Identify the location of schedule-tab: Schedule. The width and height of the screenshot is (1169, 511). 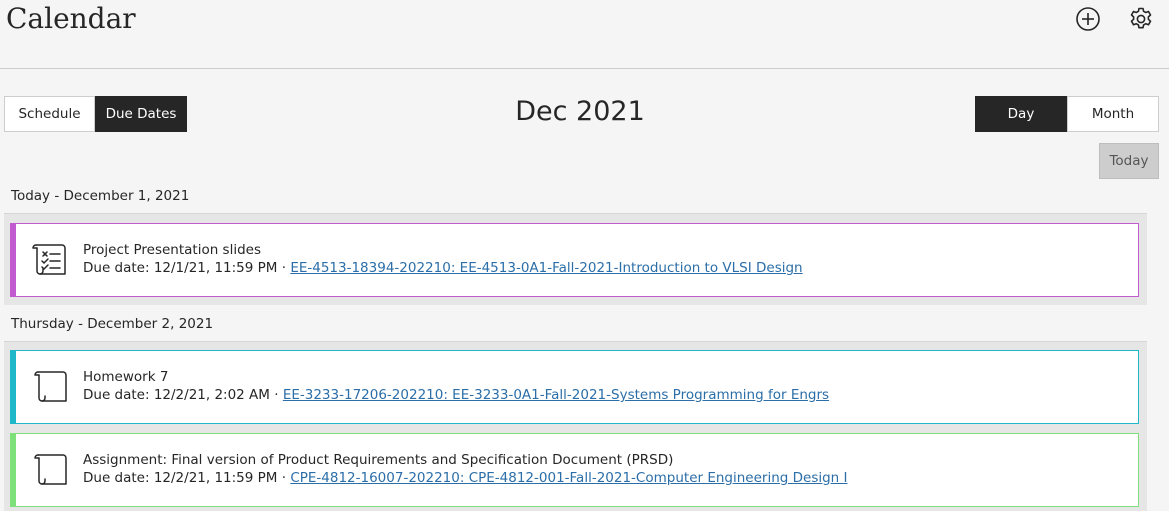
(49, 114).